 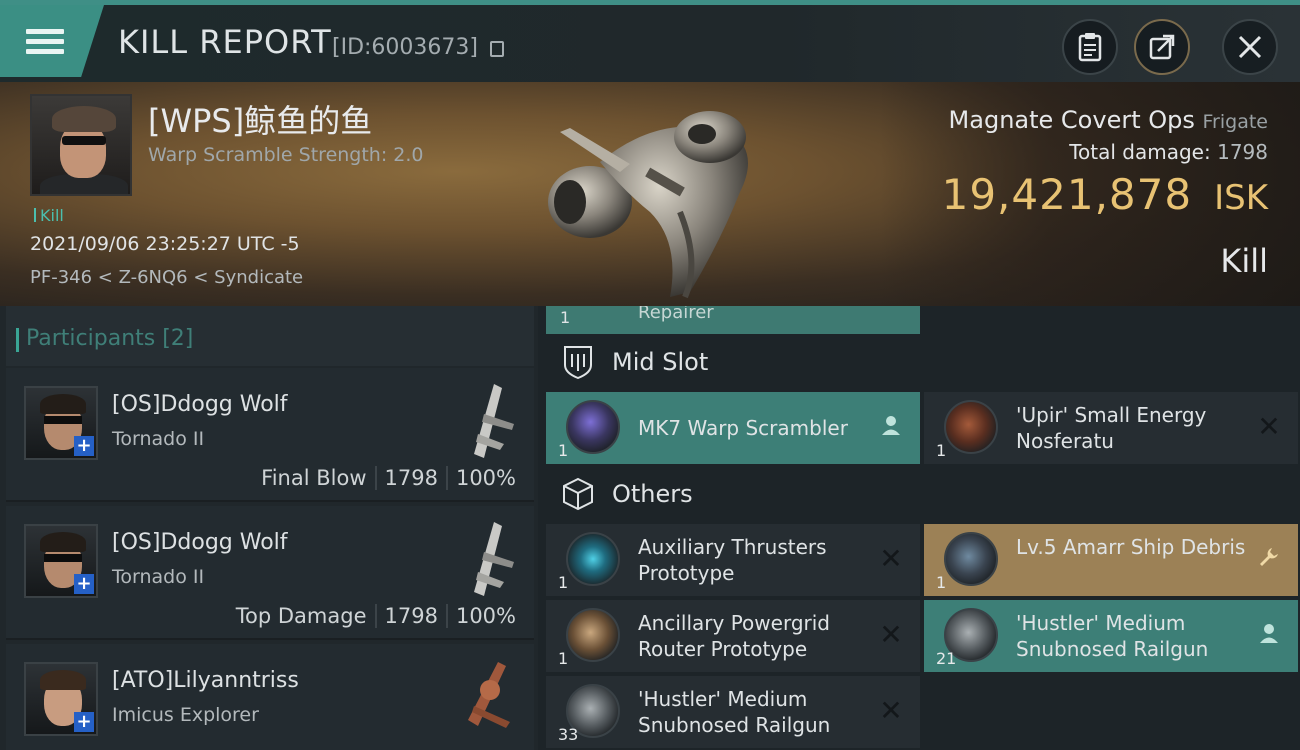 I want to click on module-quantity: 33, so click(x=568, y=734).